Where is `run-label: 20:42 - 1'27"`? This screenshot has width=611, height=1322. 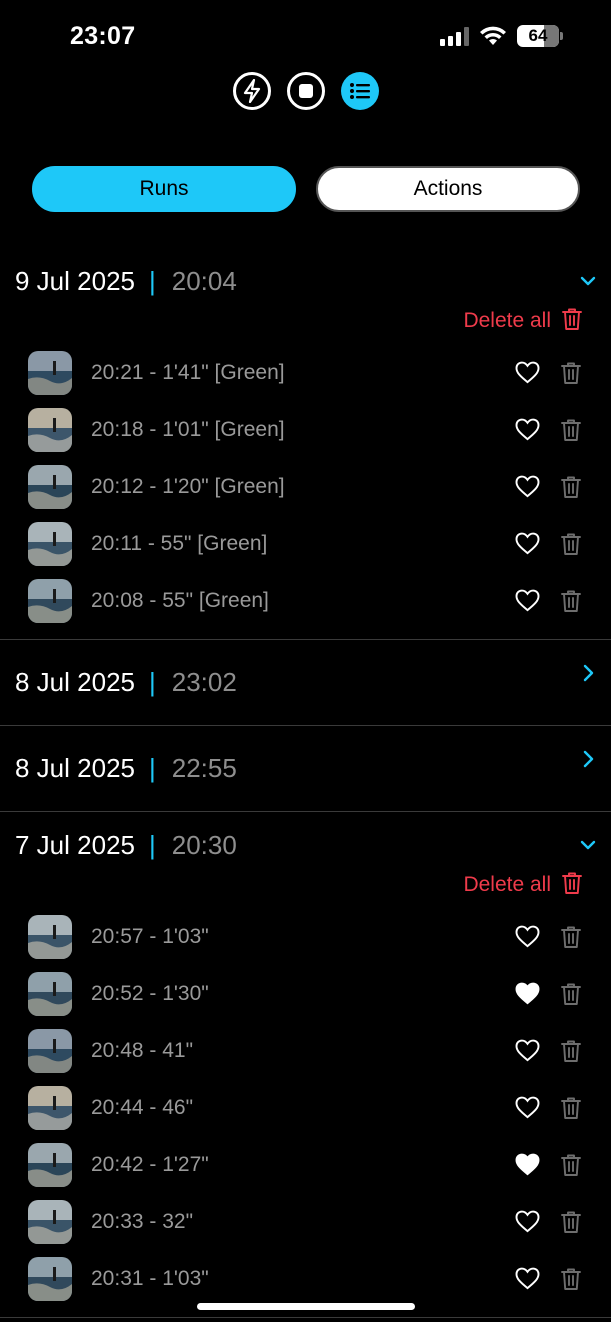
run-label: 20:42 - 1'27" is located at coordinates (150, 1164).